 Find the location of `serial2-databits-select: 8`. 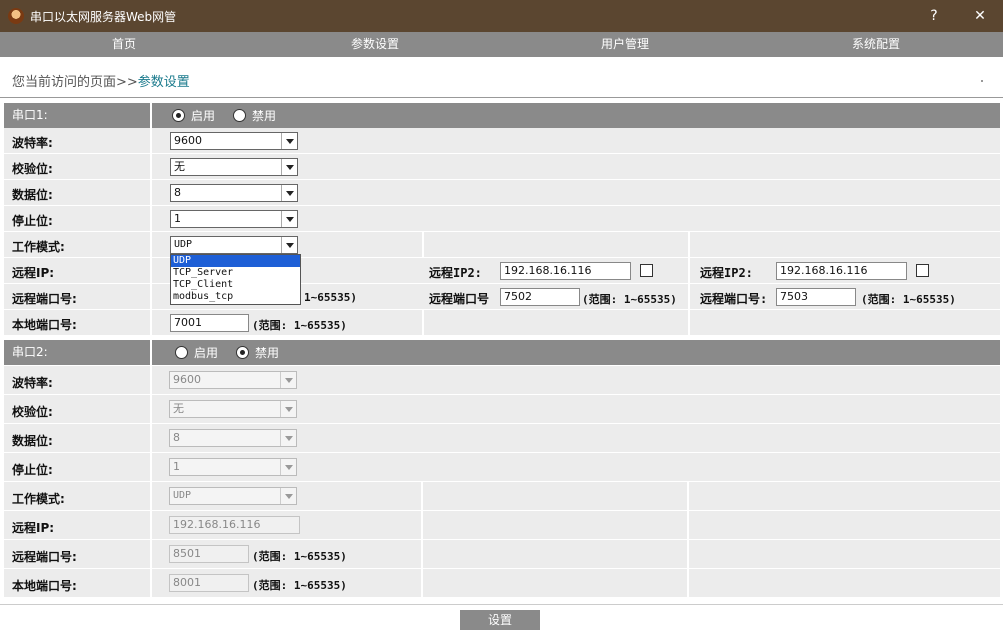

serial2-databits-select: 8 is located at coordinates (233, 438).